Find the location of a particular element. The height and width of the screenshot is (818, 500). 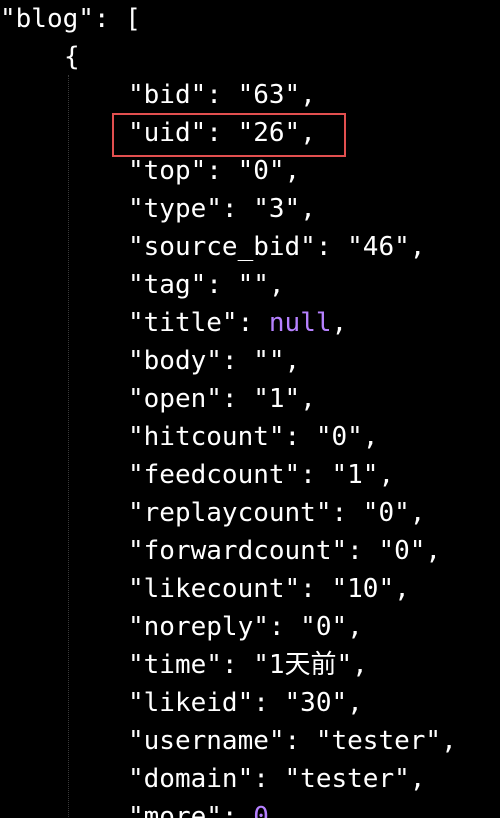

code-line-tag: "tag": "", is located at coordinates (206, 285).